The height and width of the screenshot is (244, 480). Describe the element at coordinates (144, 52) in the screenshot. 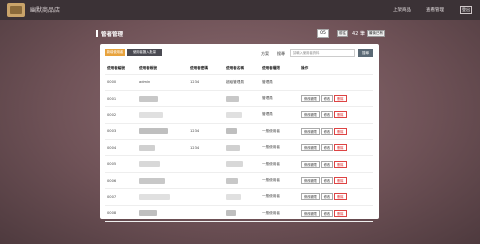

I see `batch-import-button: 使用者匯入批量` at that location.